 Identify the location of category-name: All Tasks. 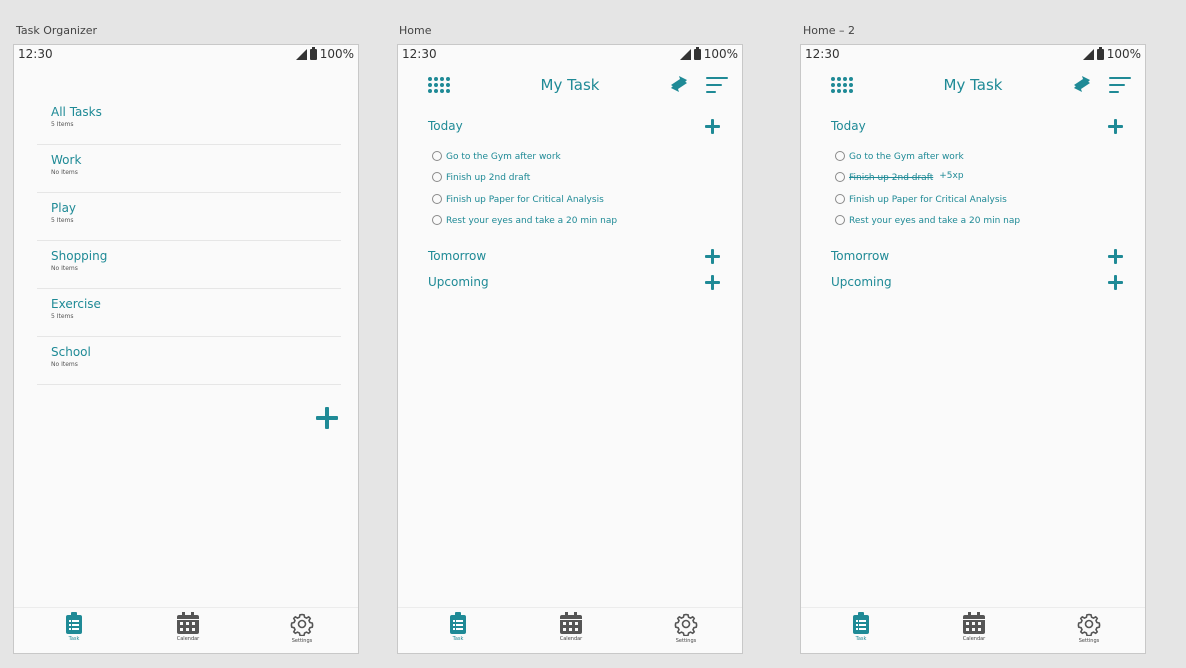
(76, 112).